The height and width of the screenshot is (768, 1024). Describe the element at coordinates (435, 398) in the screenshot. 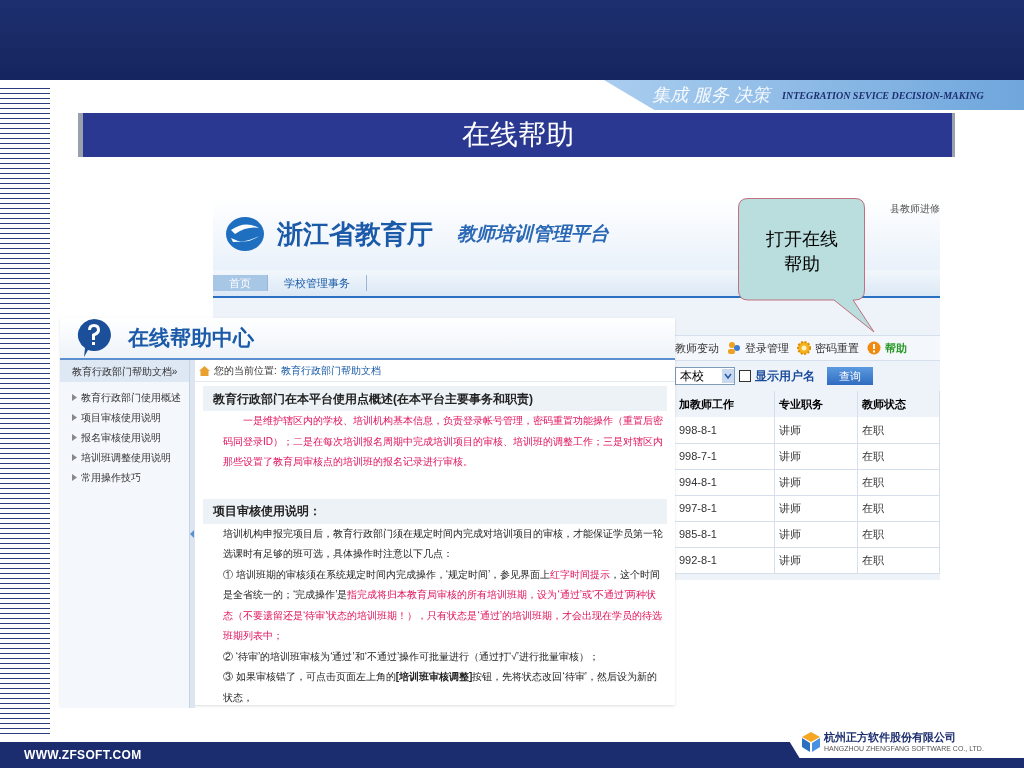

I see `section-heading: 教育行政部门在本平台使用点概述(在本平台主要事务和职责)` at that location.